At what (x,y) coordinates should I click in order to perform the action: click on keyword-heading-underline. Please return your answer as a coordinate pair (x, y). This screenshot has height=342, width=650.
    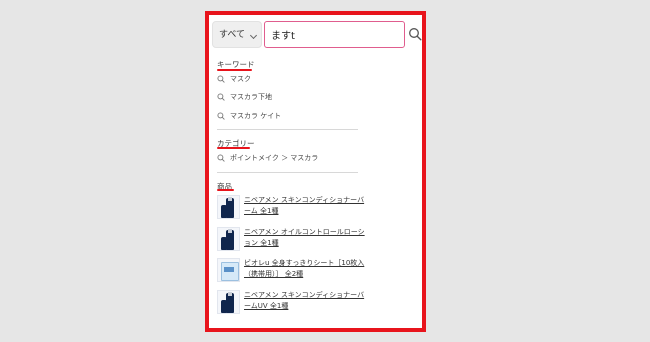
    Looking at the image, I should click on (234, 70).